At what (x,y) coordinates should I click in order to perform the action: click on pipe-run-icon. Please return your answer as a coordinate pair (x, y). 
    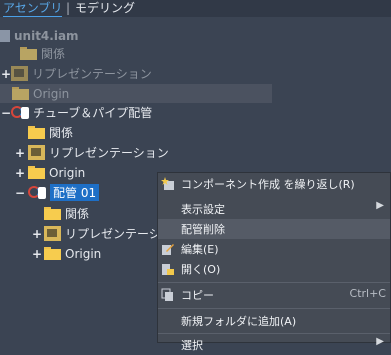
    Looking at the image, I should click on (37, 193).